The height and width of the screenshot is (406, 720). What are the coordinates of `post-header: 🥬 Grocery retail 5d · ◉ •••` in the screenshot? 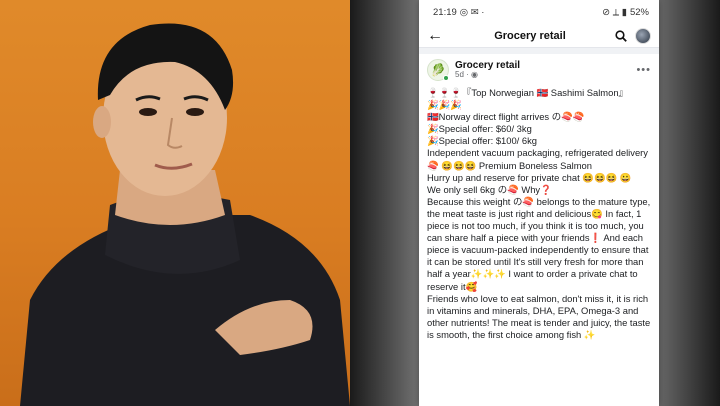 It's located at (539, 68).